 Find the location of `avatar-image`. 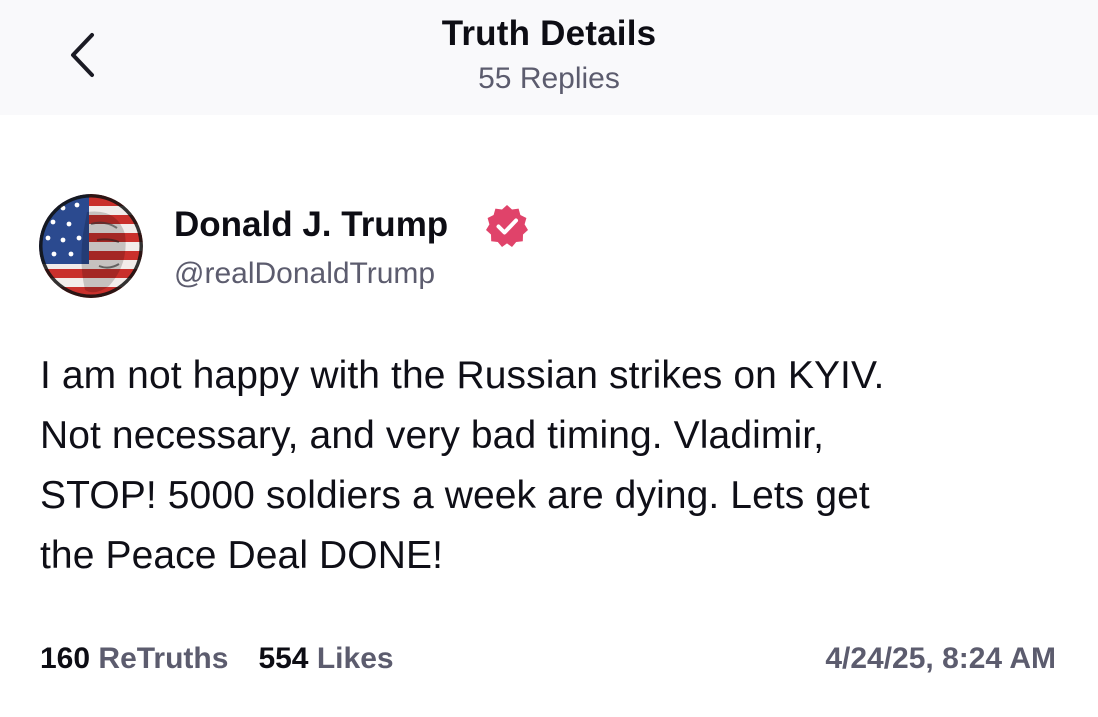

avatar-image is located at coordinates (91, 246).